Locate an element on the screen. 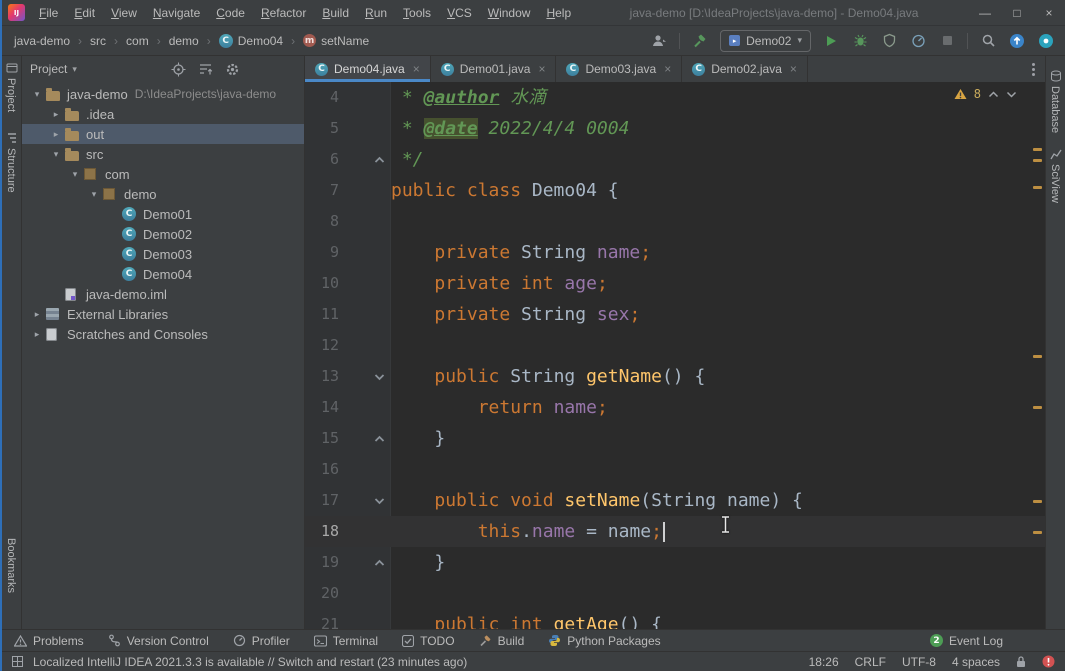 This screenshot has width=1065, height=671. settings-sync-icon is located at coordinates (1046, 41).